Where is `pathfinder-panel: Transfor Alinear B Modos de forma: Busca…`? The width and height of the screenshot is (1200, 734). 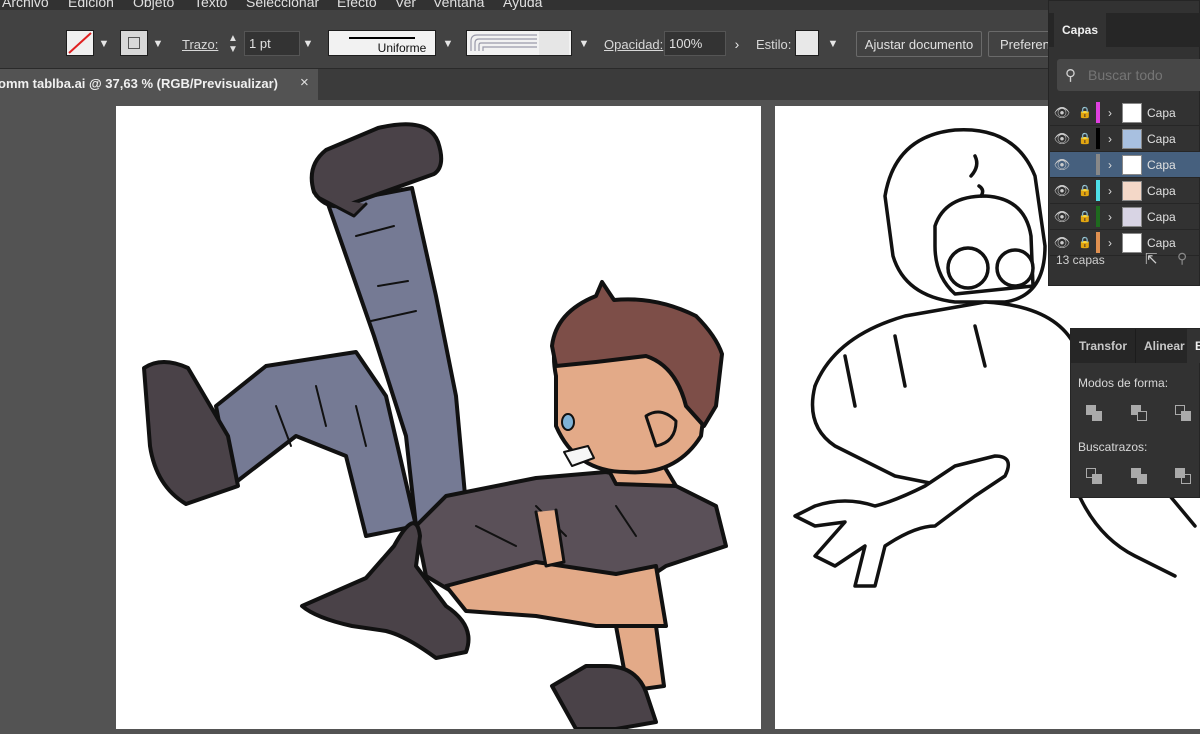
pathfinder-panel: Transfor Alinear B Modos de forma: Busca… is located at coordinates (1135, 413).